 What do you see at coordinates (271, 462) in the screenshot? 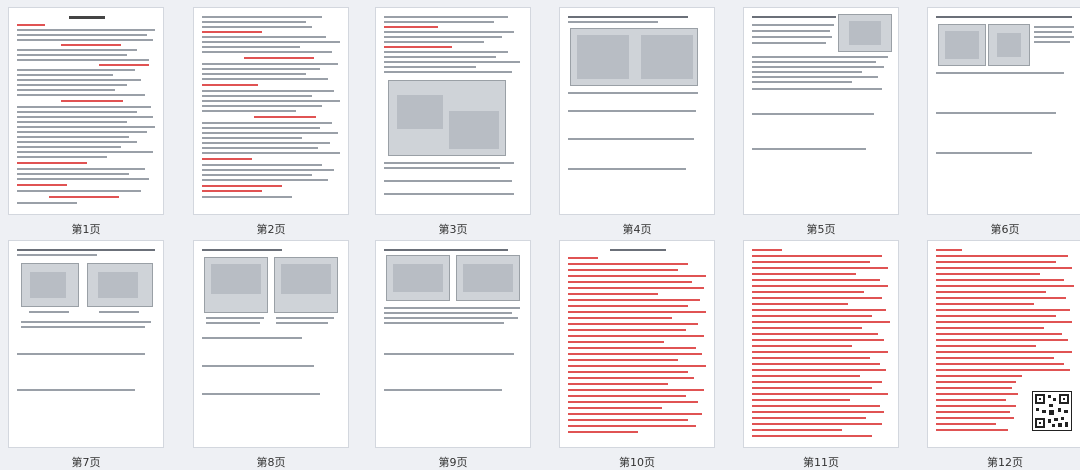
I see `page-label: 第8页` at bounding box center [271, 462].